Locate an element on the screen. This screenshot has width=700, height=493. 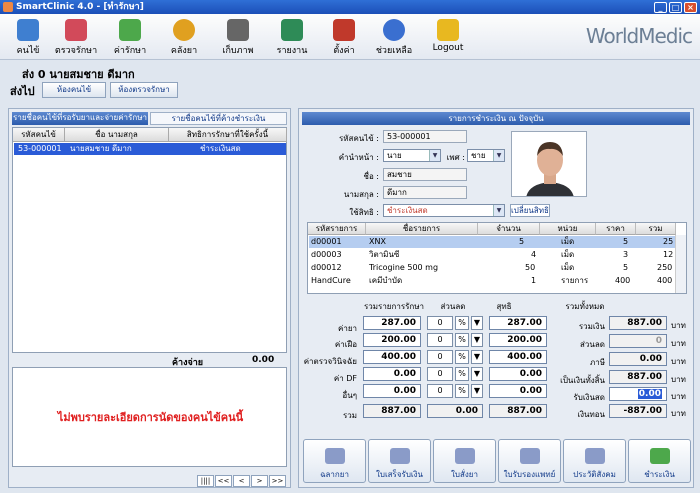
send-patient-room-button: ห้องคนไข้ is located at coordinates (74, 90).